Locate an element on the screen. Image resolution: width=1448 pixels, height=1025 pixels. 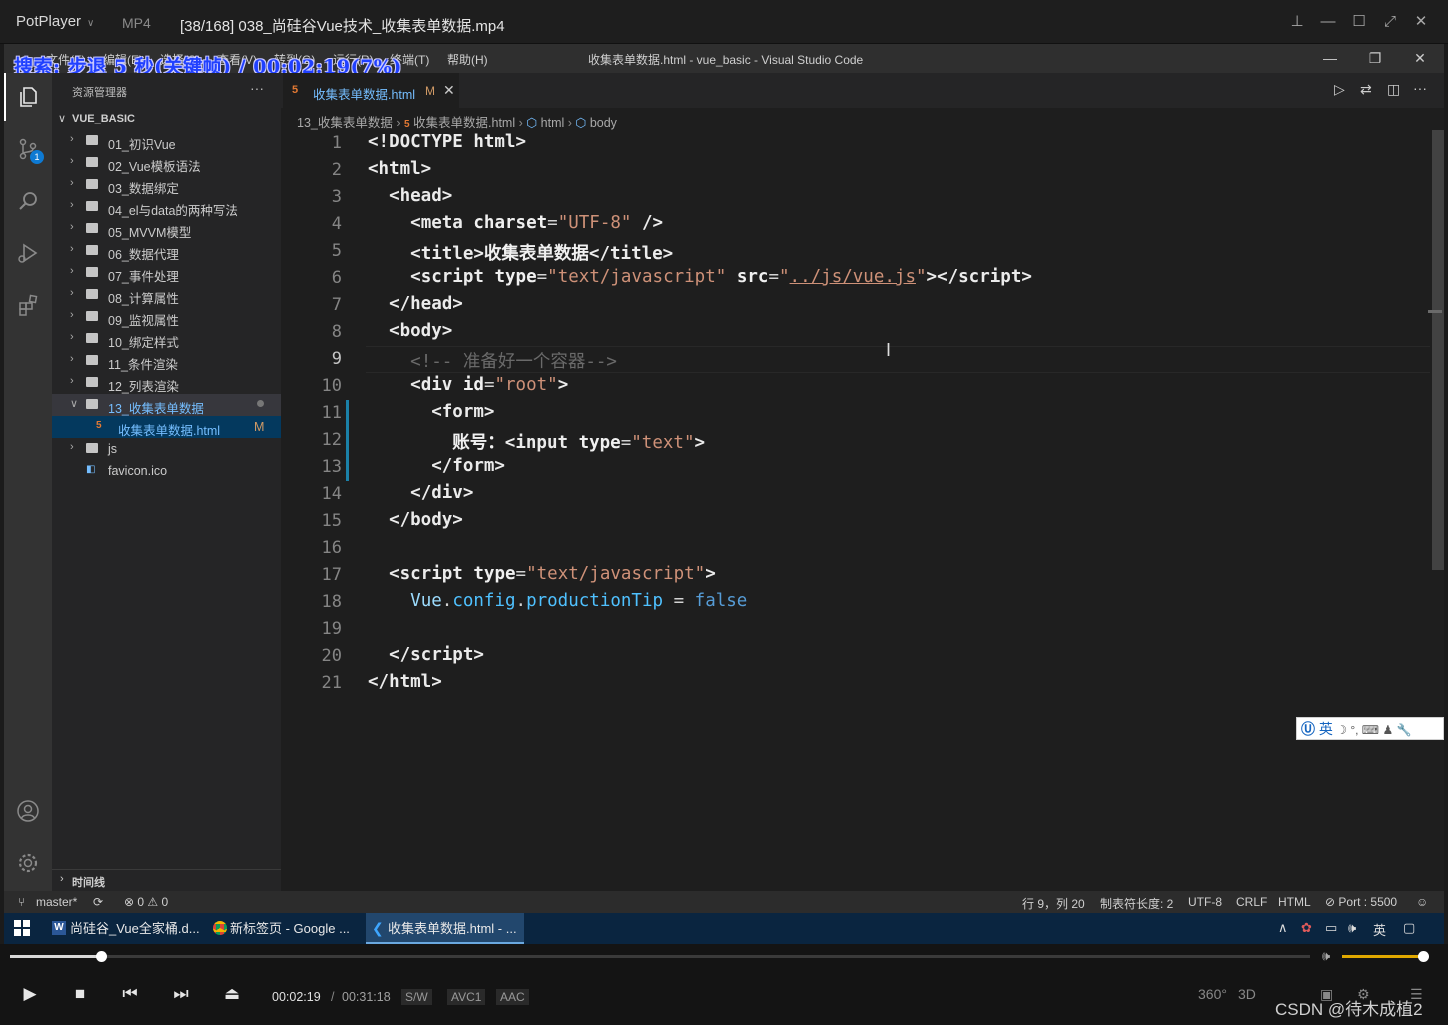
code-line: </script> is located at coordinates (426, 655).